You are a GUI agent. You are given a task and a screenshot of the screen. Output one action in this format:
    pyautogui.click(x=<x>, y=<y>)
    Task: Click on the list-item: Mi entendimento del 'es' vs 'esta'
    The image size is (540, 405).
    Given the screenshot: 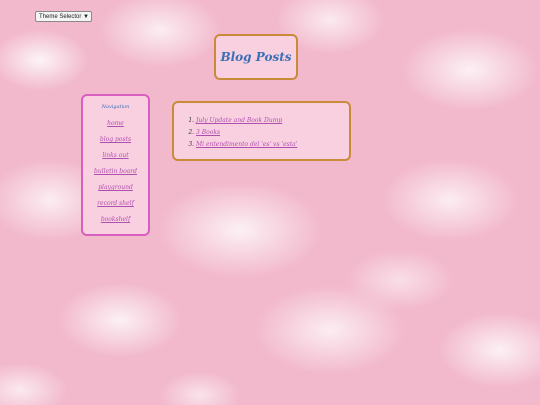 What is the action you would take?
    pyautogui.click(x=272, y=145)
    